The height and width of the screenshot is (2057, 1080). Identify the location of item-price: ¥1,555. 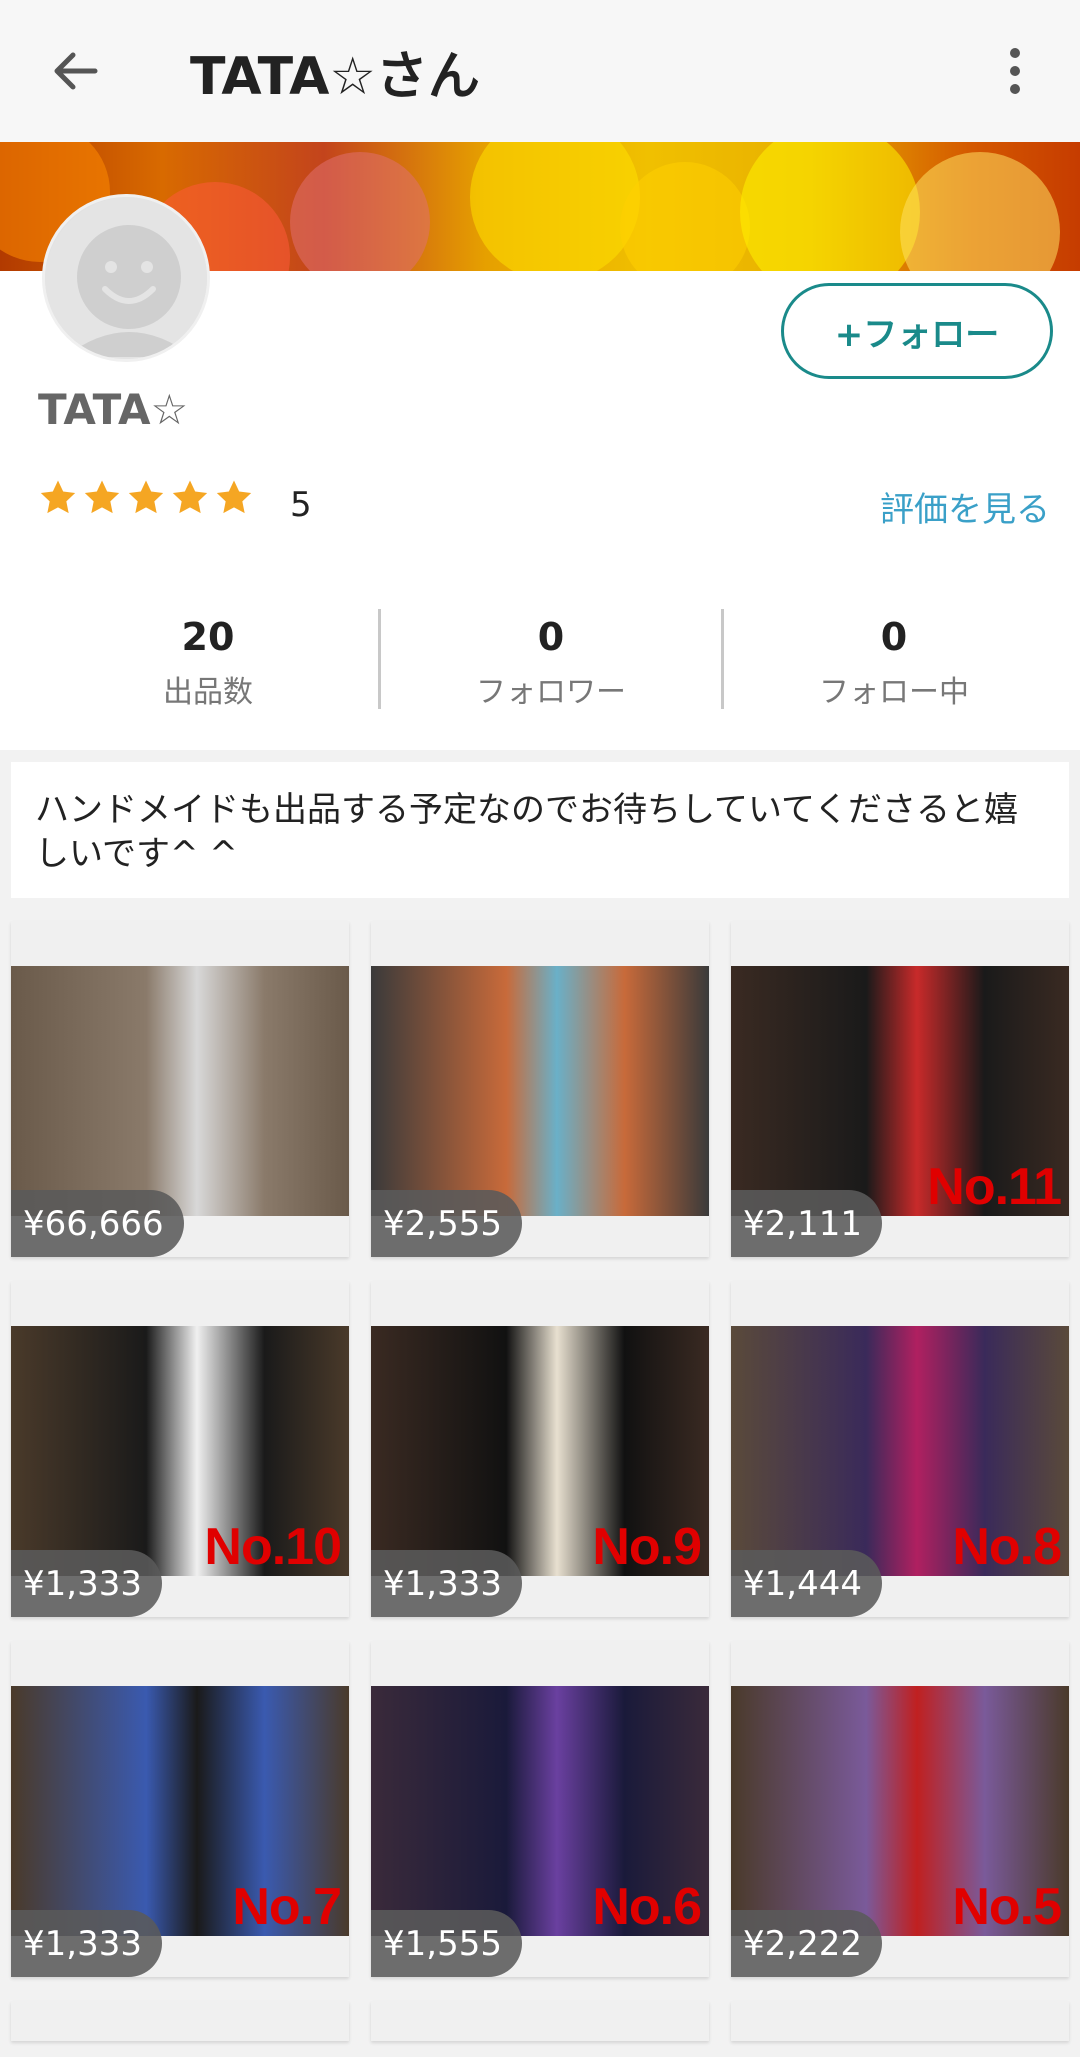
(446, 1943).